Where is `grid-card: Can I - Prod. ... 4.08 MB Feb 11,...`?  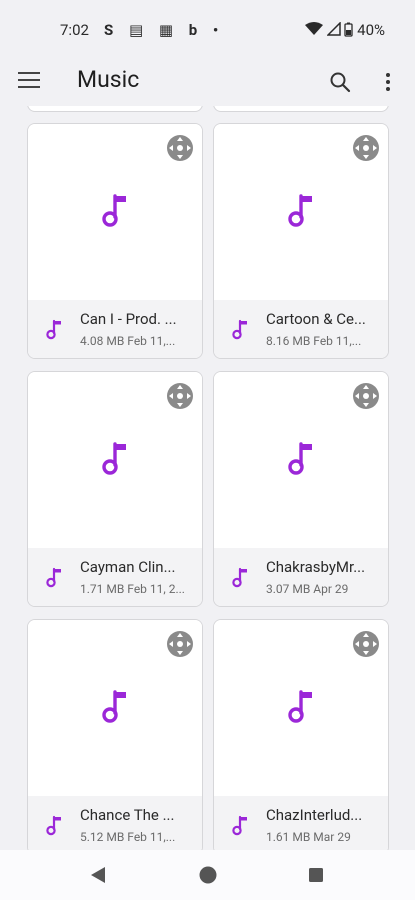
grid-card: Can I - Prod. ... 4.08 MB Feb 11,... is located at coordinates (115, 241).